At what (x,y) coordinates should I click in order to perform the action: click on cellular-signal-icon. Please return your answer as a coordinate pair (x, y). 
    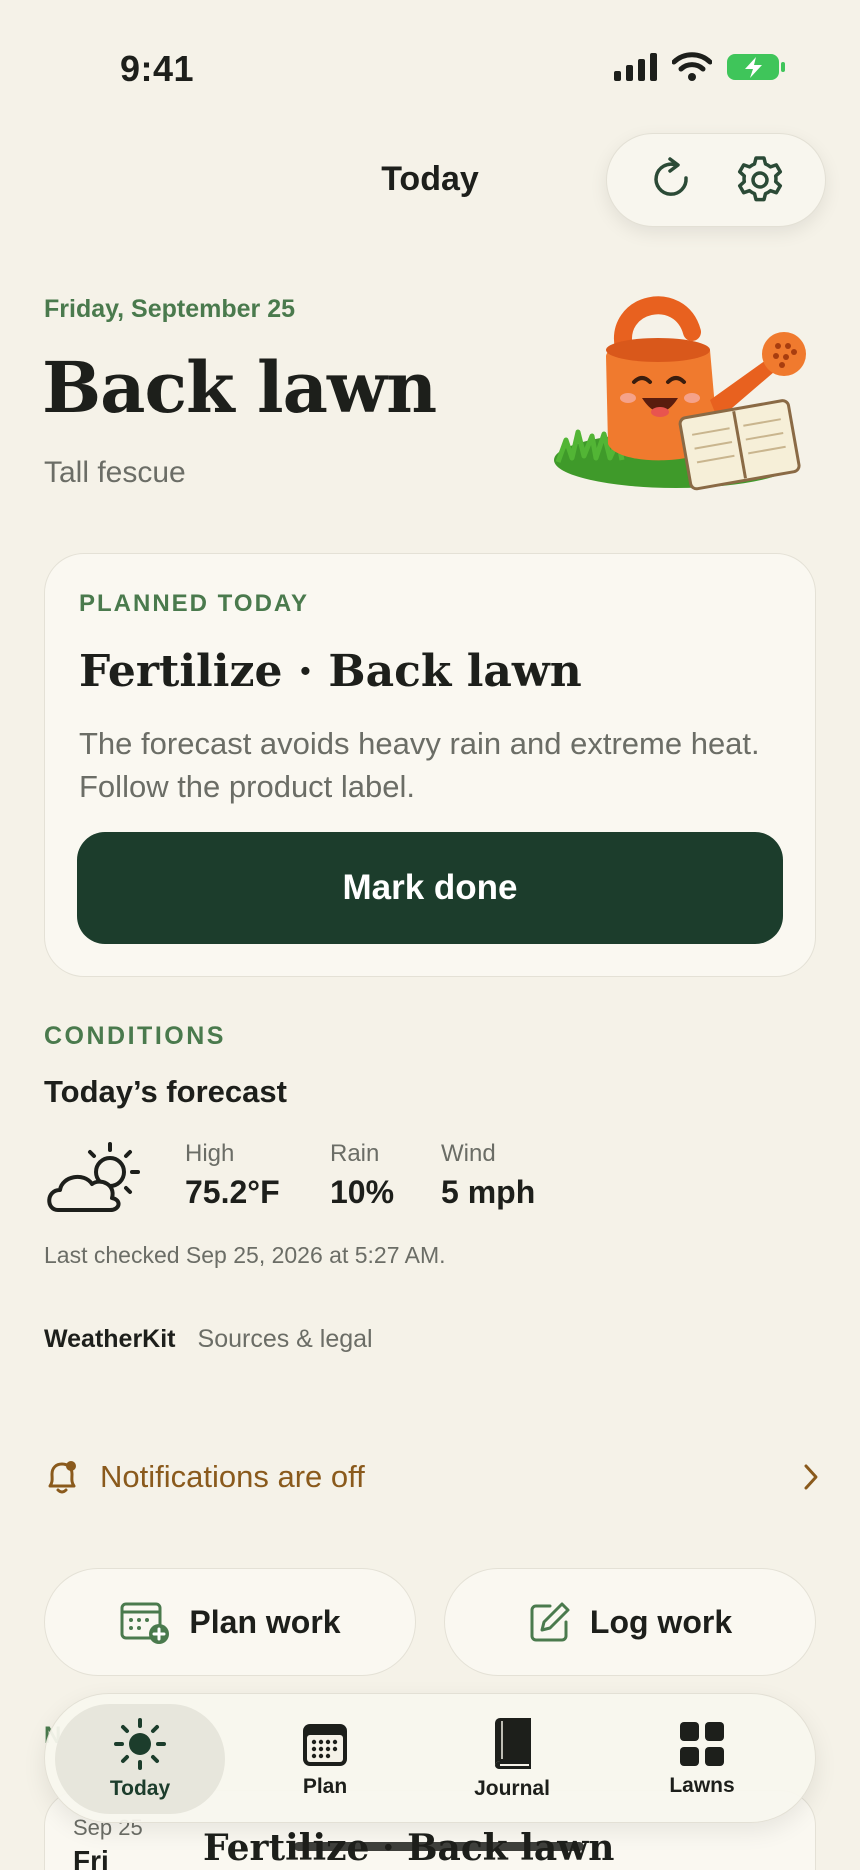
    Looking at the image, I should click on (635, 67).